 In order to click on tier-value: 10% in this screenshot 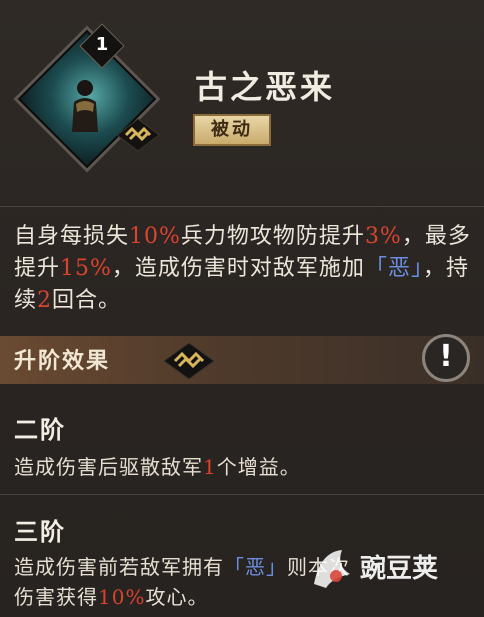, I will do `click(122, 597)`.